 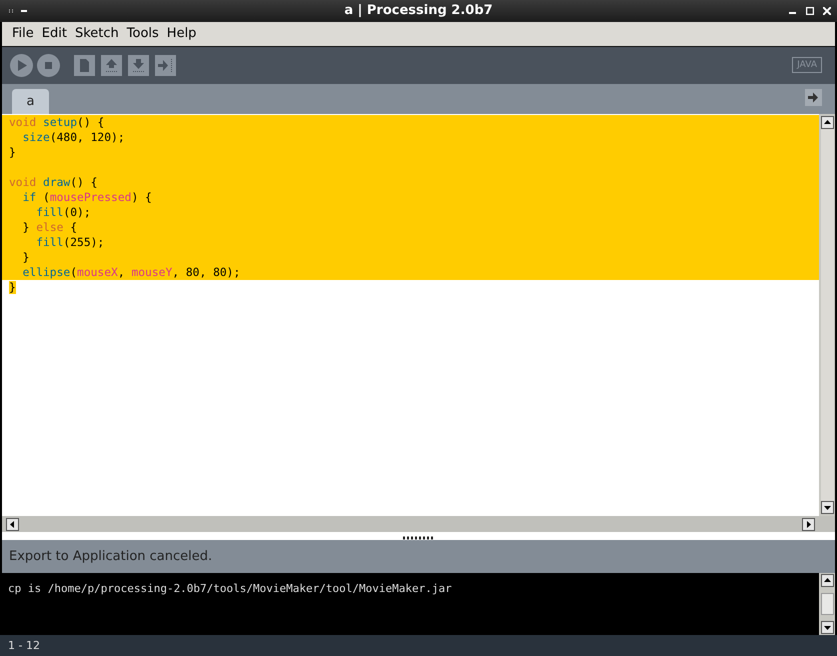 What do you see at coordinates (24, 11) in the screenshot?
I see `window-menu-icon` at bounding box center [24, 11].